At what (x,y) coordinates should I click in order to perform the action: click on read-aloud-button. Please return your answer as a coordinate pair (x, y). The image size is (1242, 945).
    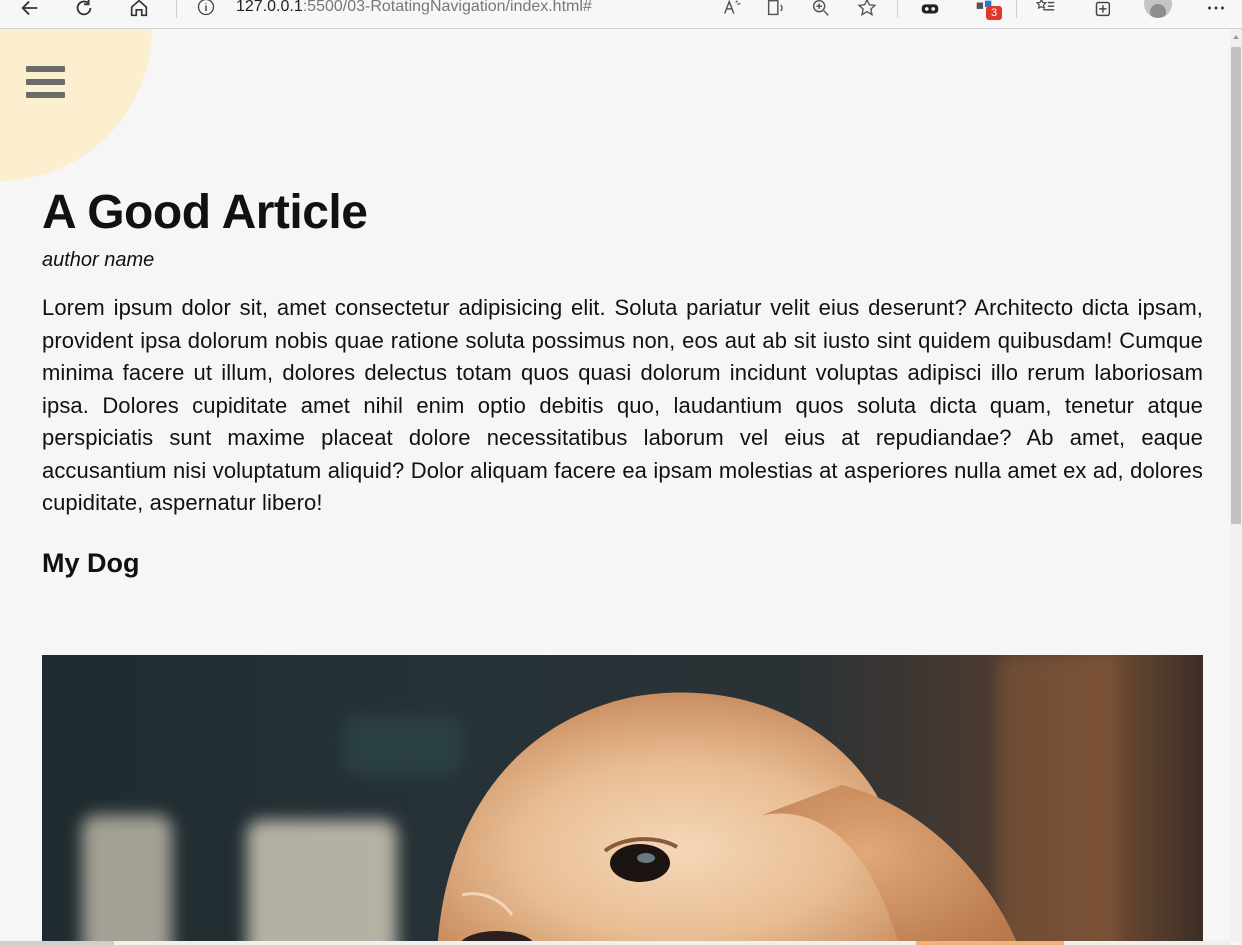
    Looking at the image, I should click on (732, 12).